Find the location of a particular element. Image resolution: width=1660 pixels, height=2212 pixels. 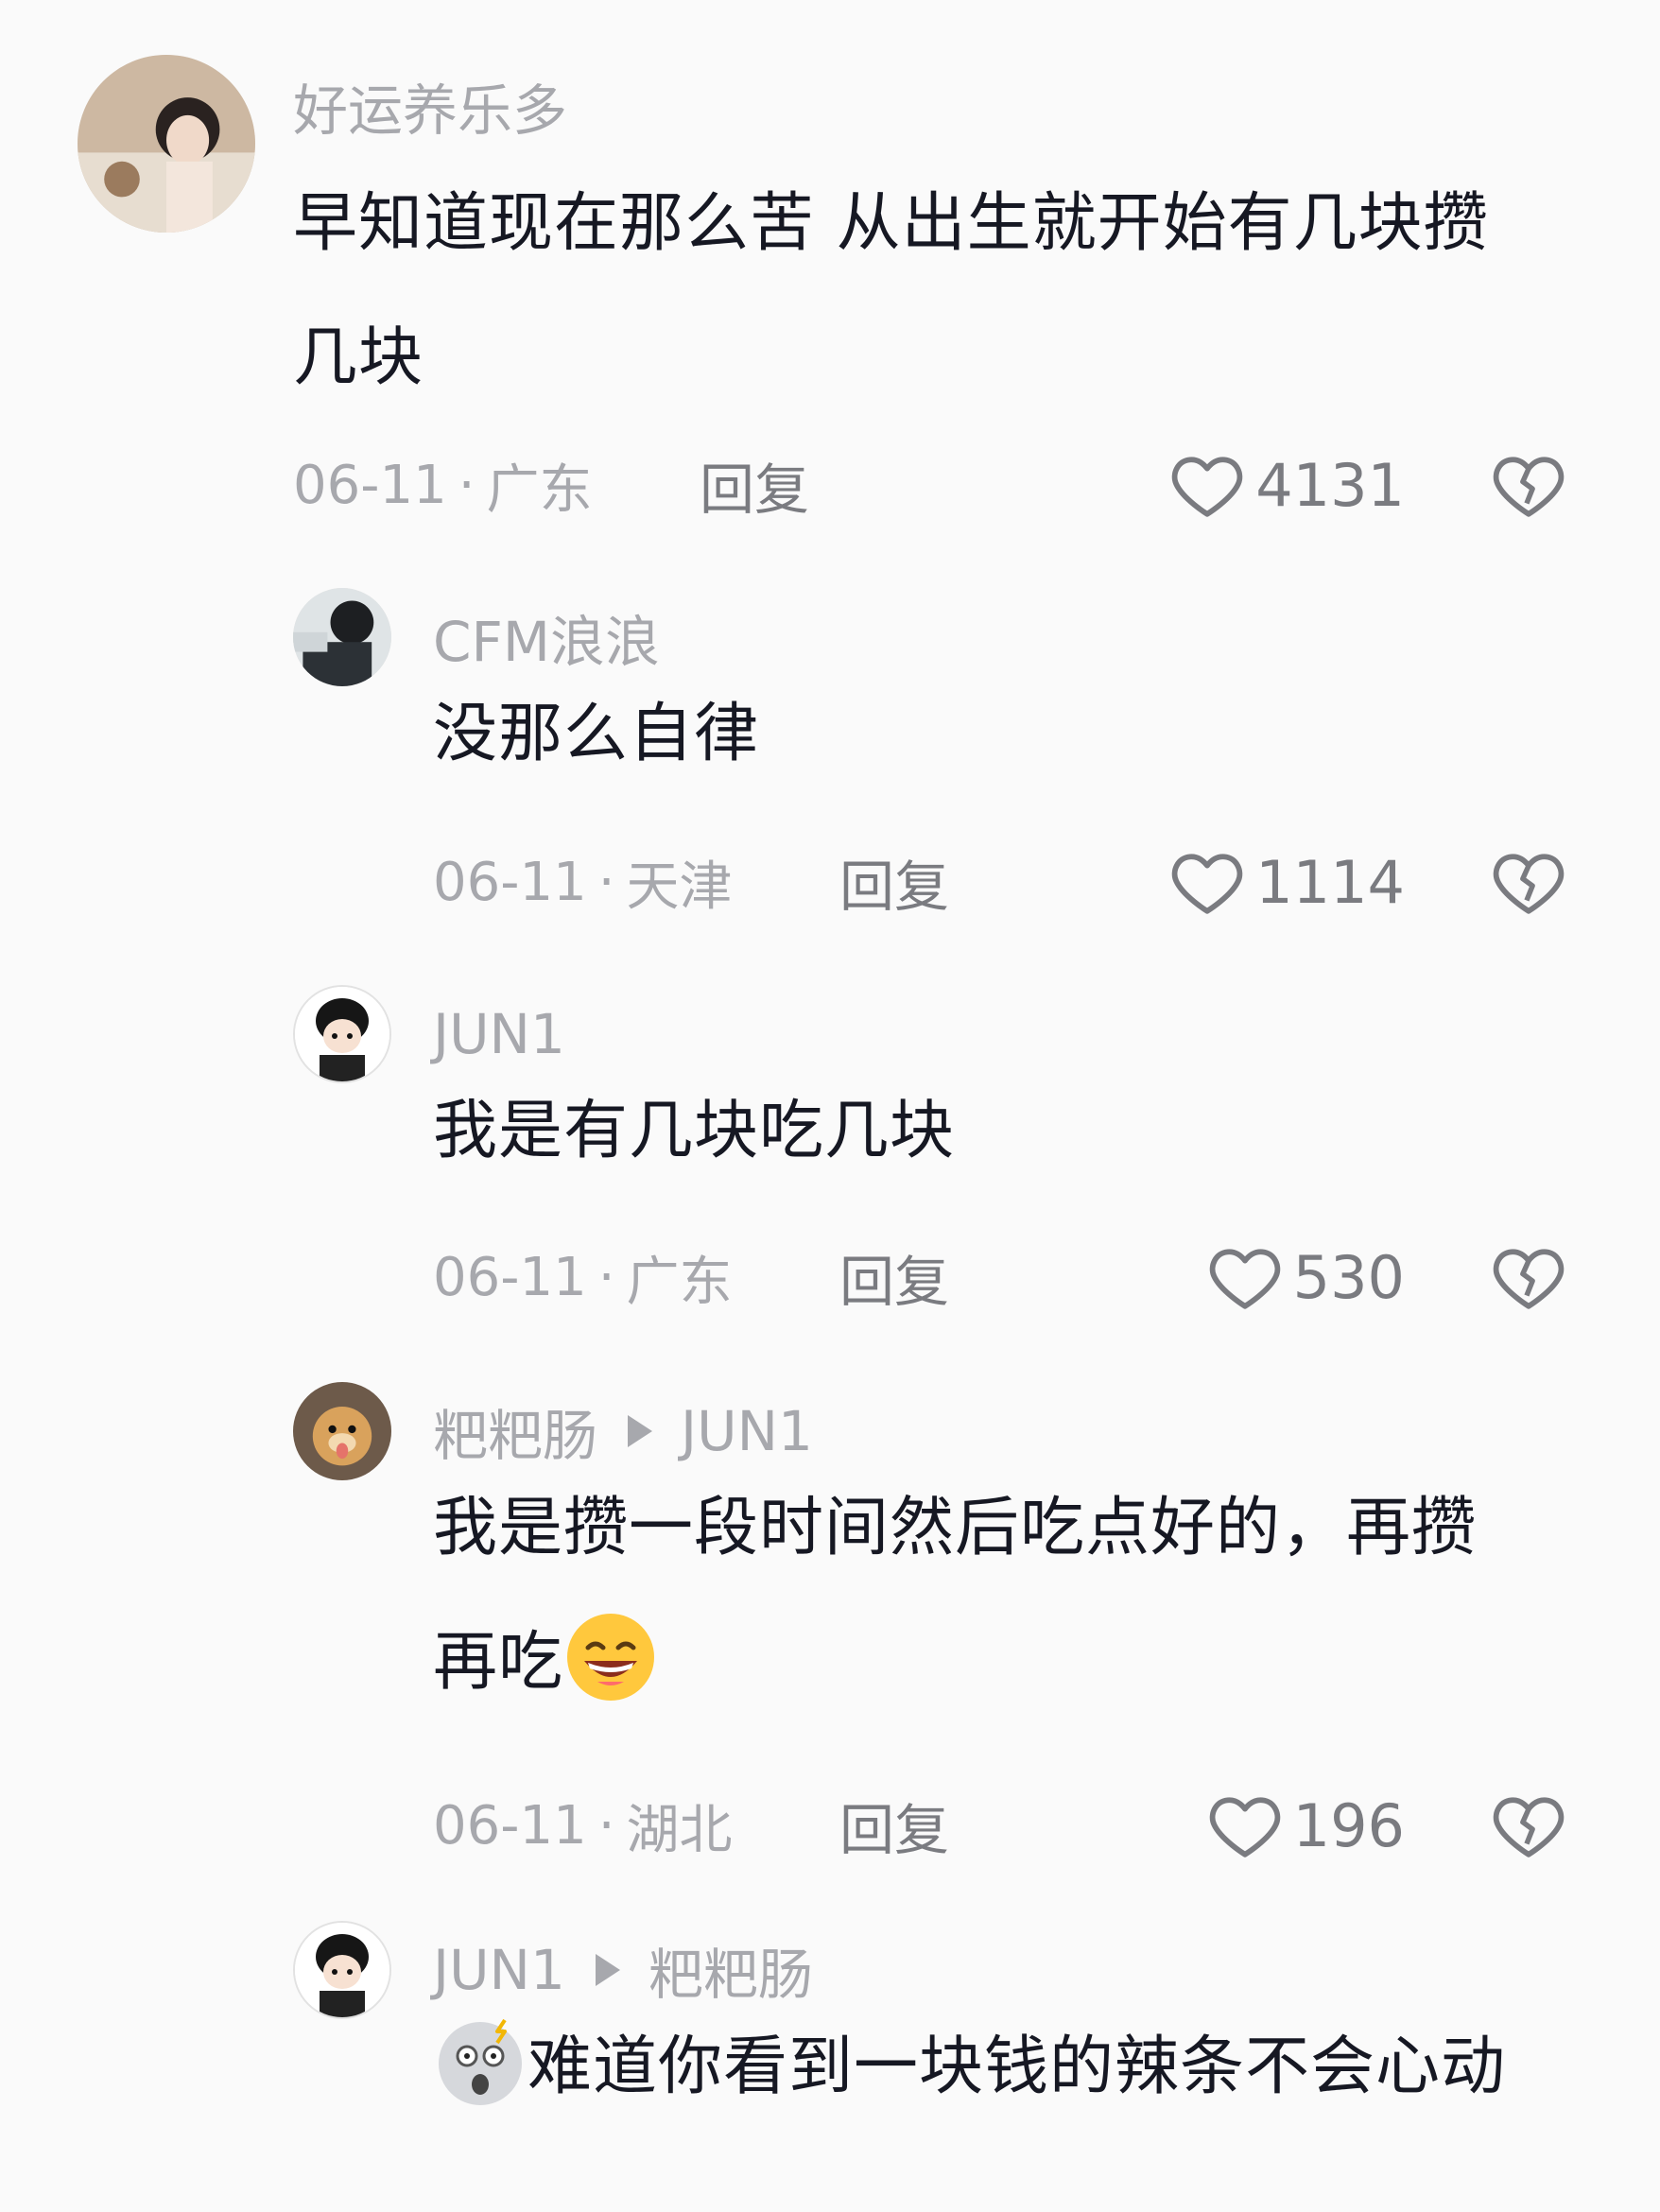

like-button: 4131 is located at coordinates (1287, 485).